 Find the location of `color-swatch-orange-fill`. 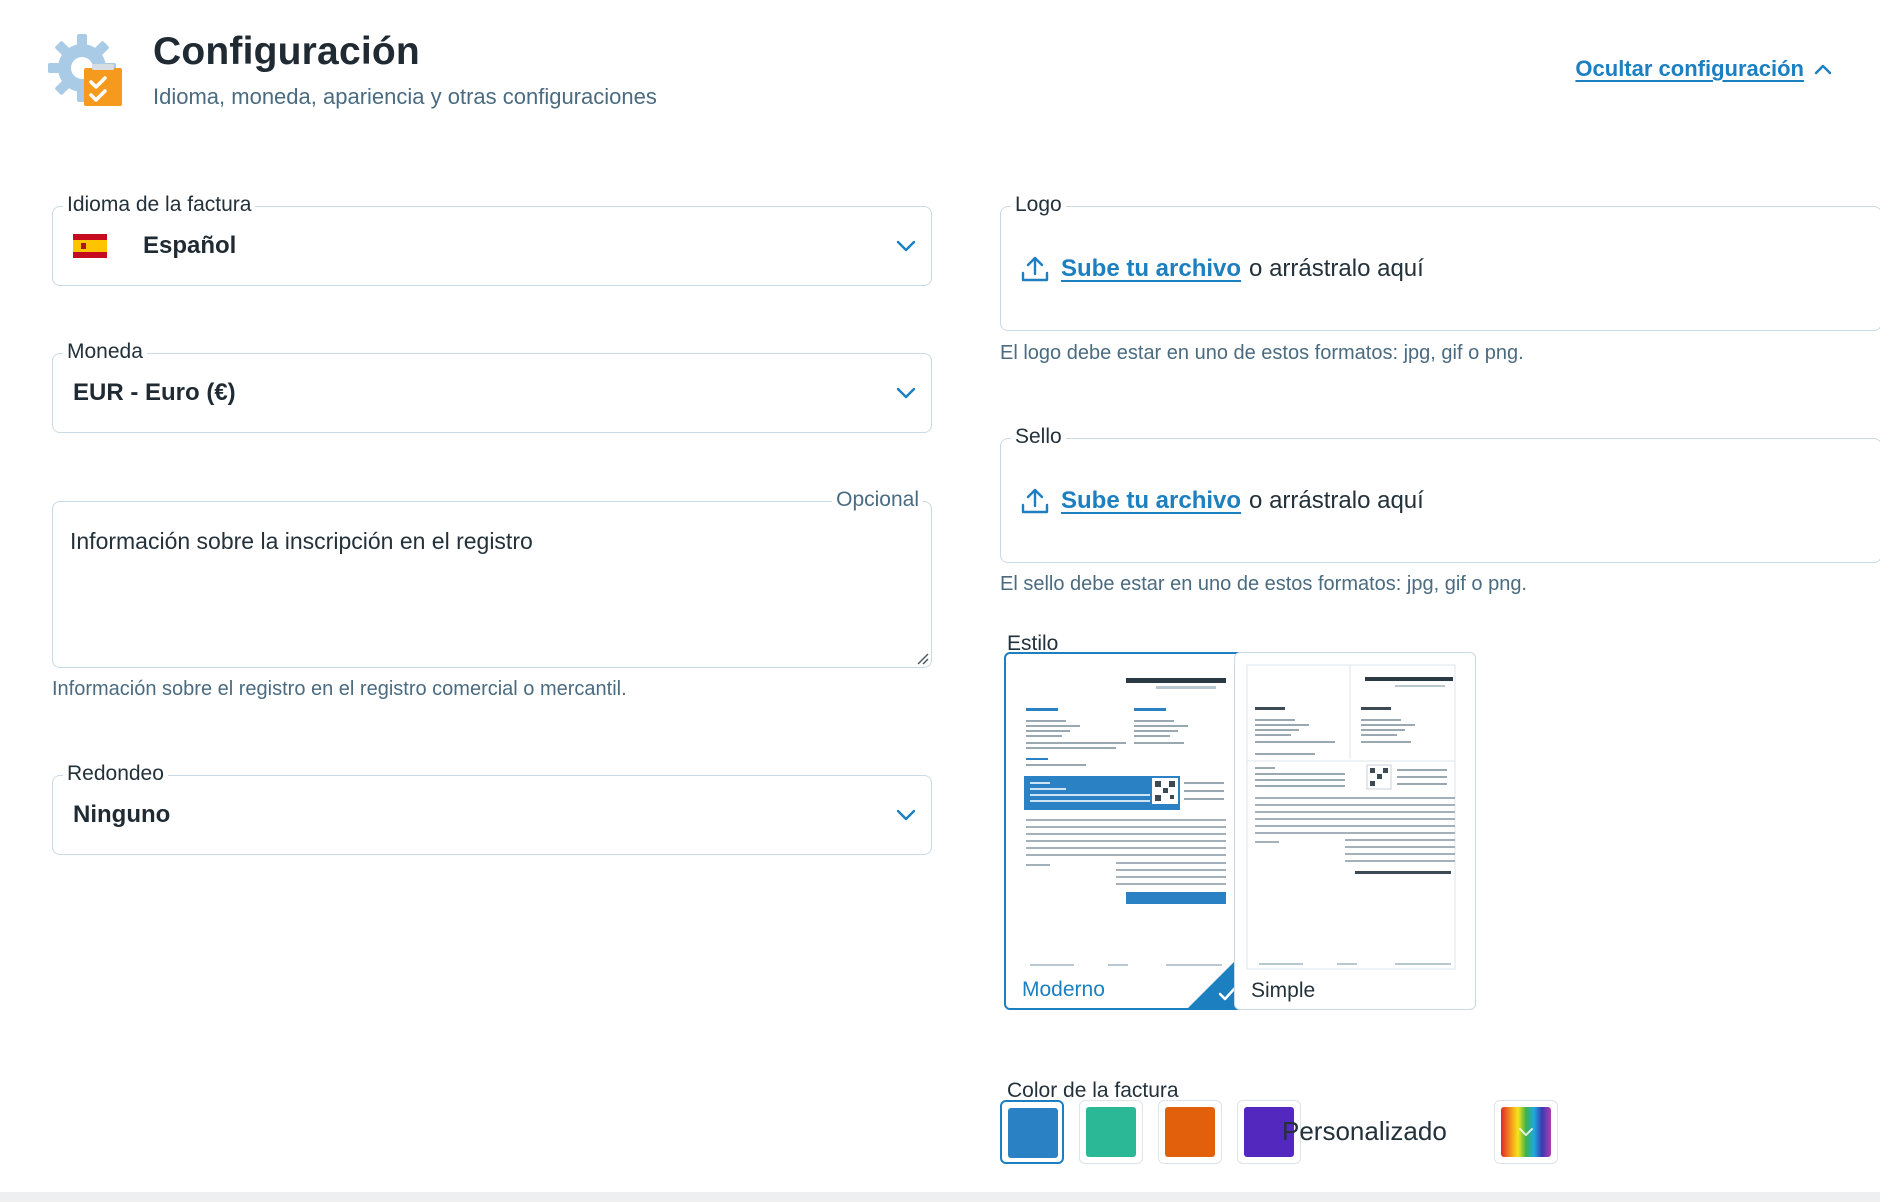

color-swatch-orange-fill is located at coordinates (1190, 1132).